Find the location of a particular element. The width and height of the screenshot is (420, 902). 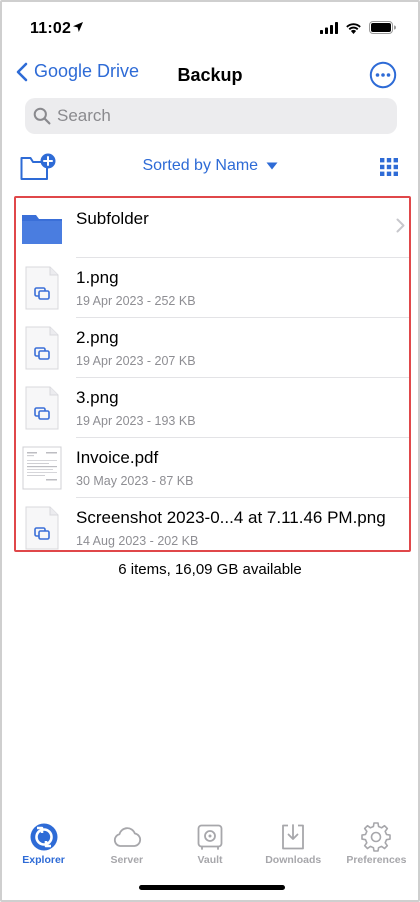

item-meta: 30 May 2023 - 87 KB is located at coordinates (135, 481).